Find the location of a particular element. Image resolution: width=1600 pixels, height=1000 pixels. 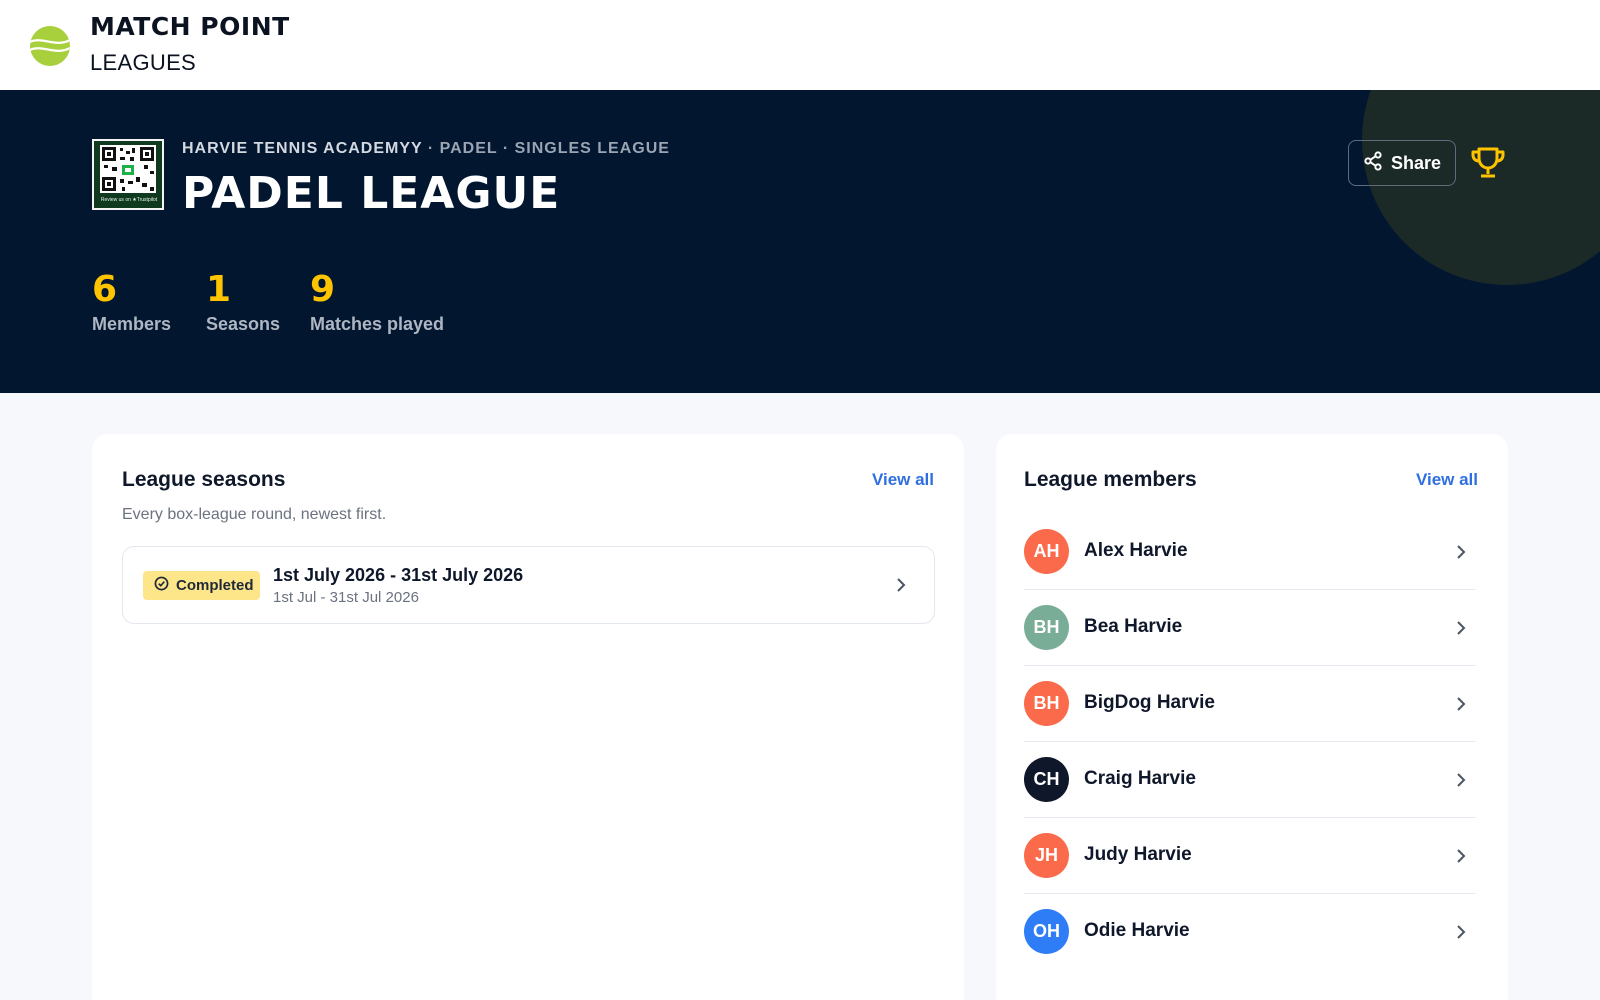

share-button: Share is located at coordinates (1402, 163).